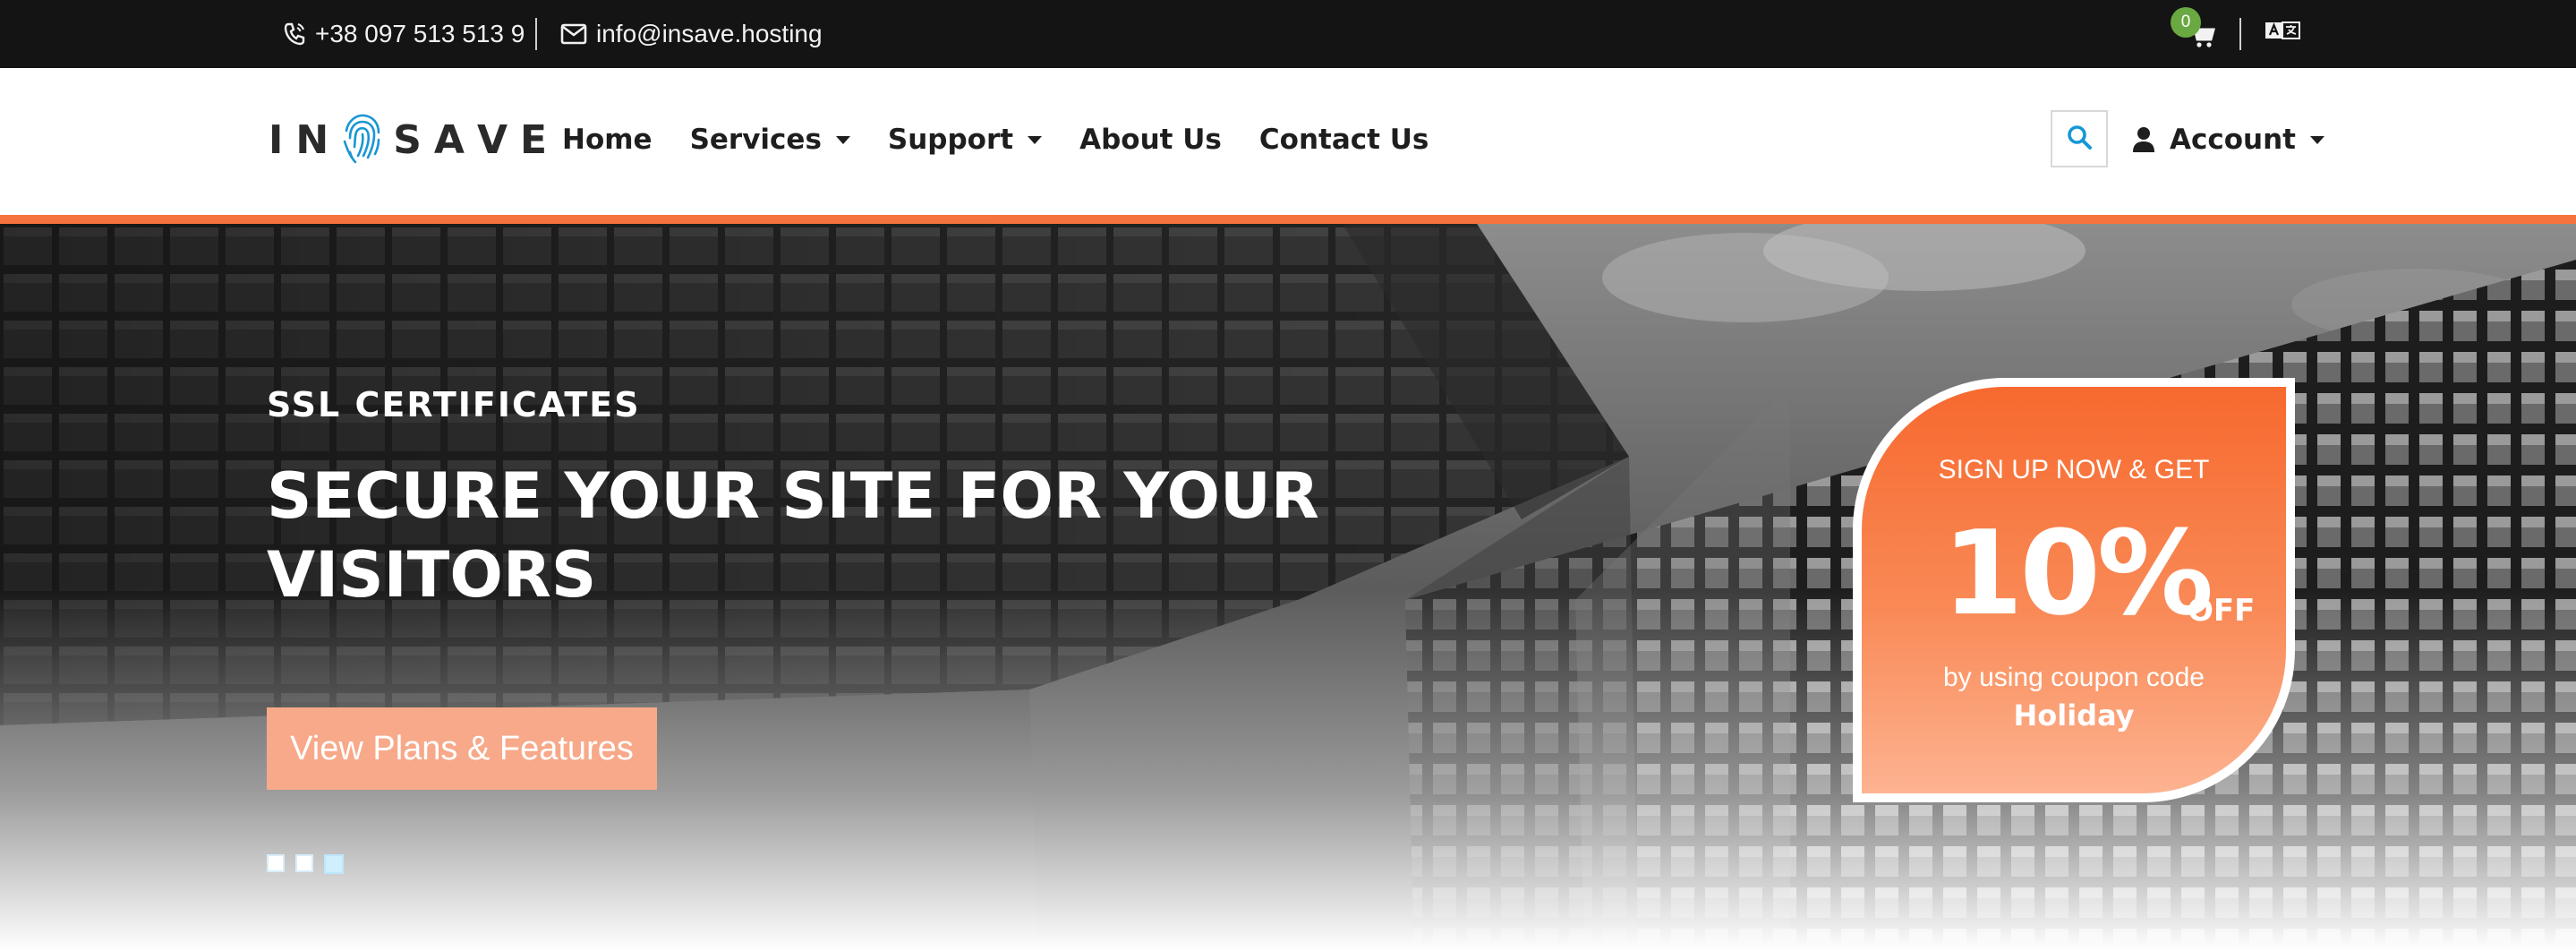 The image size is (2576, 951). What do you see at coordinates (1288, 219) in the screenshot?
I see `accent-divider` at bounding box center [1288, 219].